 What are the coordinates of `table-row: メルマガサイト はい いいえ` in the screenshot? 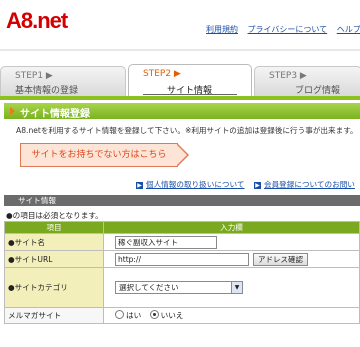 It's located at (182, 315).